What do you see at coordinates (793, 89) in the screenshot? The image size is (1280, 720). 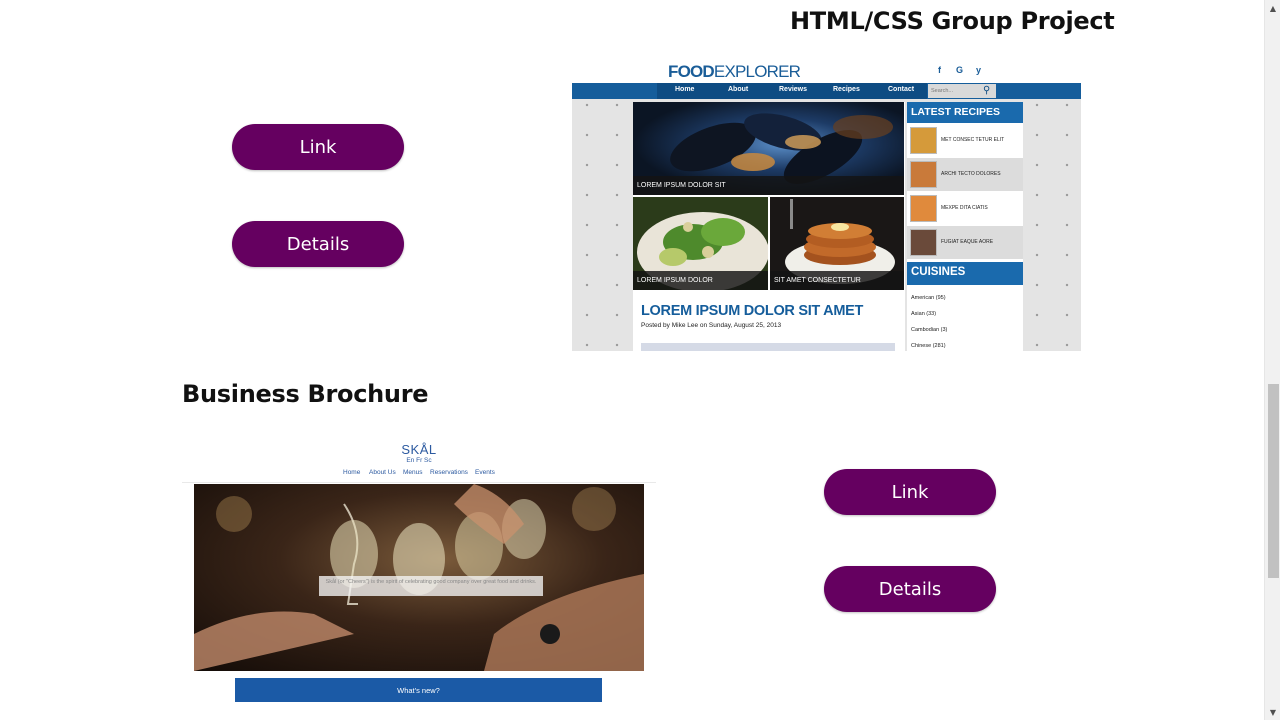 I see `fe-nav-reviews: Reviews` at bounding box center [793, 89].